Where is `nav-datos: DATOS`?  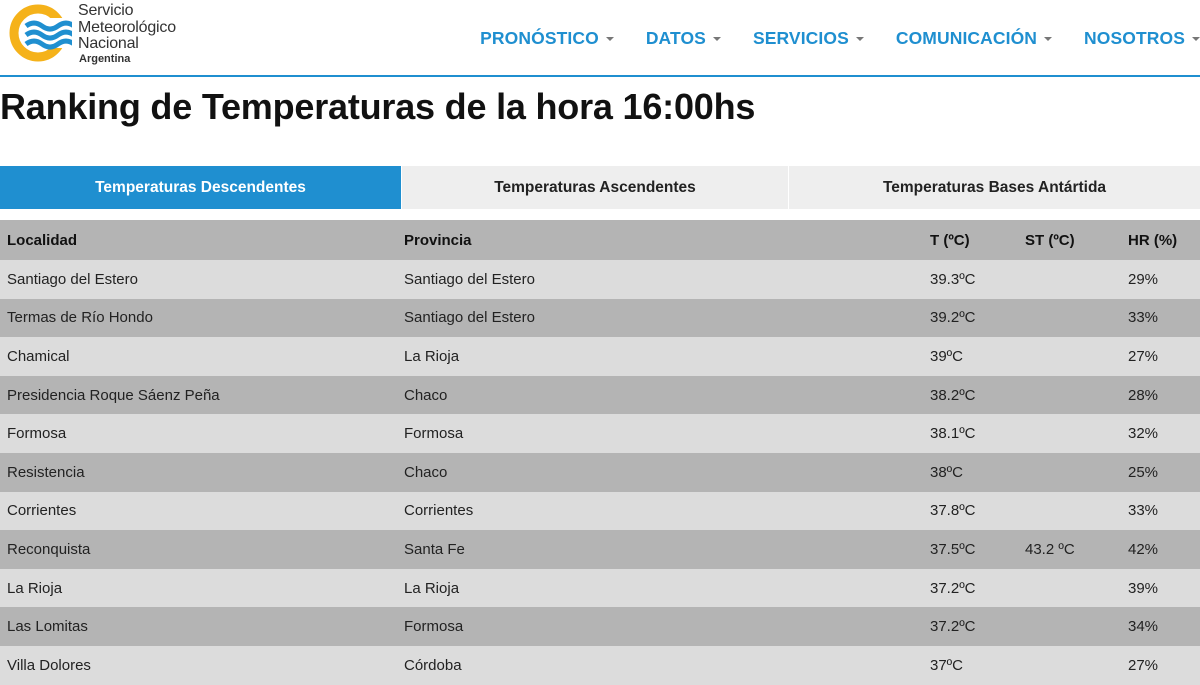 nav-datos: DATOS is located at coordinates (683, 38).